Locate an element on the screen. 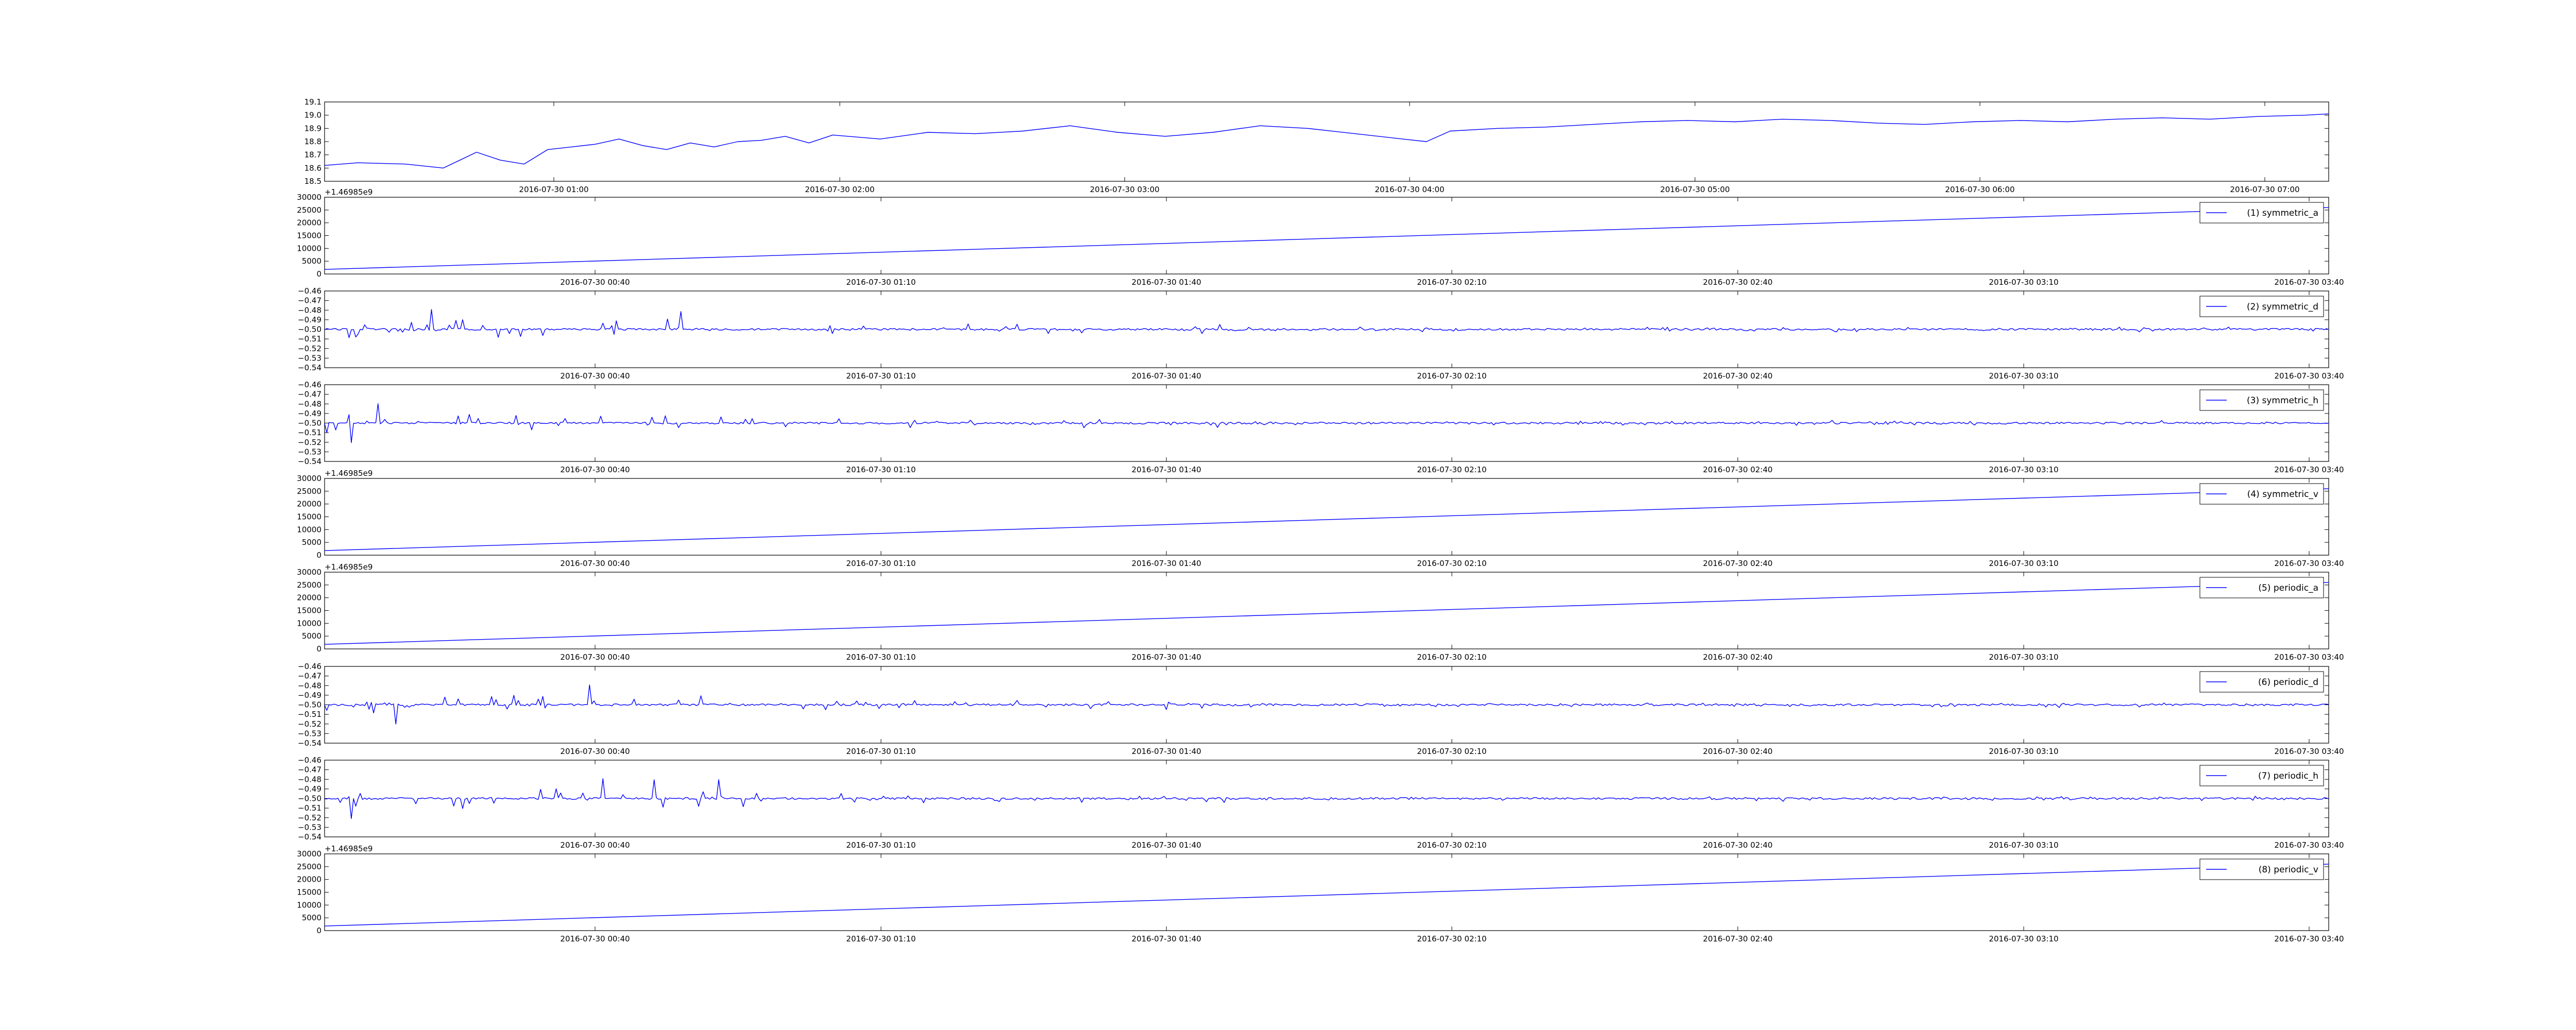 This screenshot has width=2576, height=1030. legend: (5) periodic_a is located at coordinates (2261, 587).